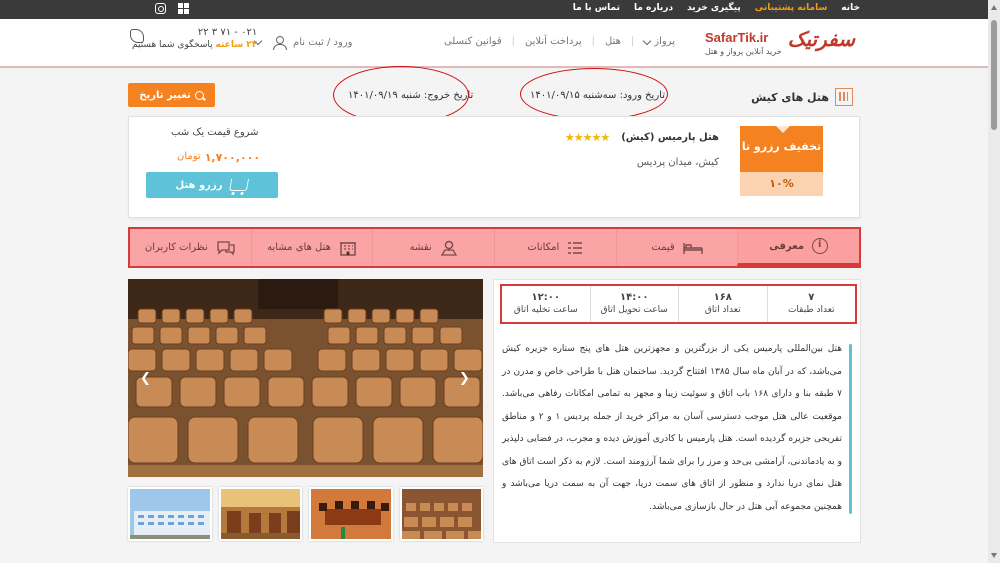 Image resolution: width=1000 pixels, height=563 pixels. Describe the element at coordinates (195, 45) in the screenshot. I see `support-hours: ۲۴ ساعته پاسخگوی شما هستیم` at that location.